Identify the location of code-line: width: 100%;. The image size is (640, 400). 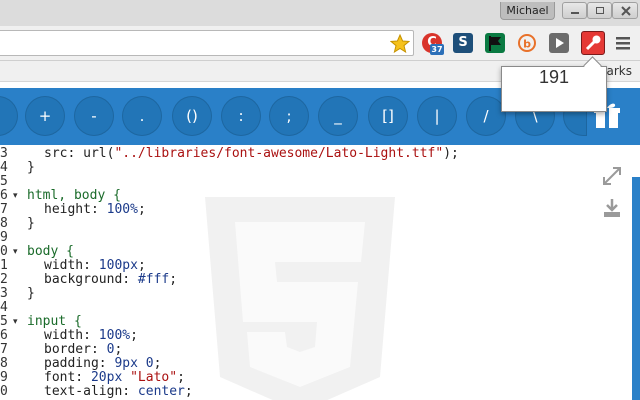
(91, 335).